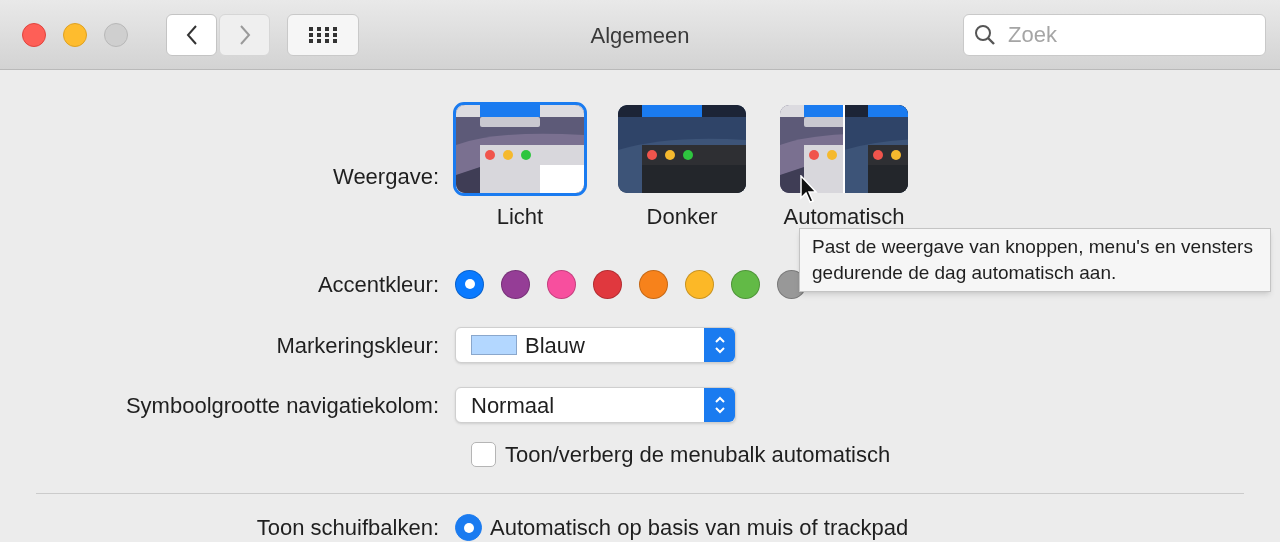  Describe the element at coordinates (682, 217) in the screenshot. I see `appearance-label: Donker` at that location.